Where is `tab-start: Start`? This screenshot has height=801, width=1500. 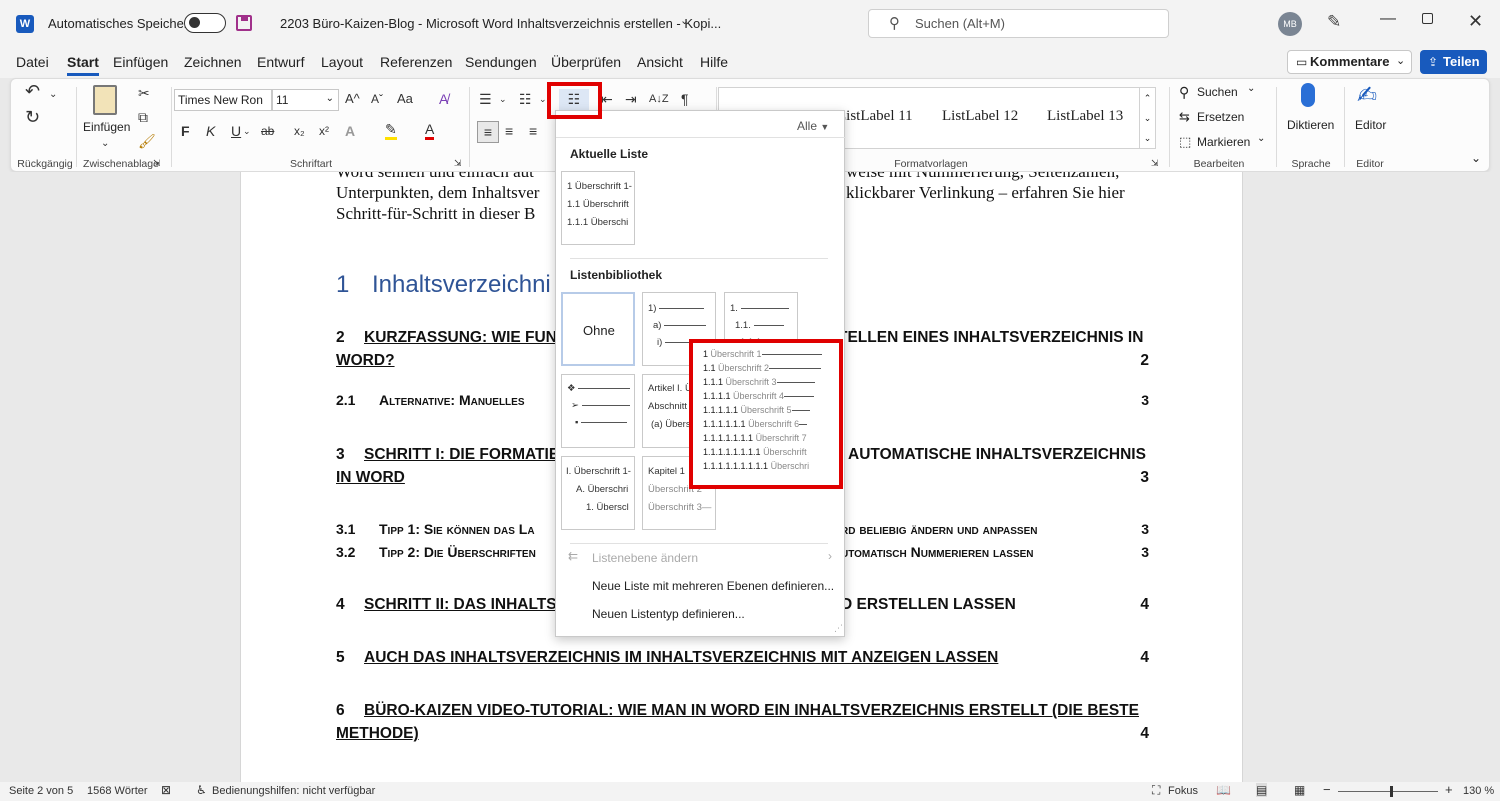 tab-start: Start is located at coordinates (83, 65).